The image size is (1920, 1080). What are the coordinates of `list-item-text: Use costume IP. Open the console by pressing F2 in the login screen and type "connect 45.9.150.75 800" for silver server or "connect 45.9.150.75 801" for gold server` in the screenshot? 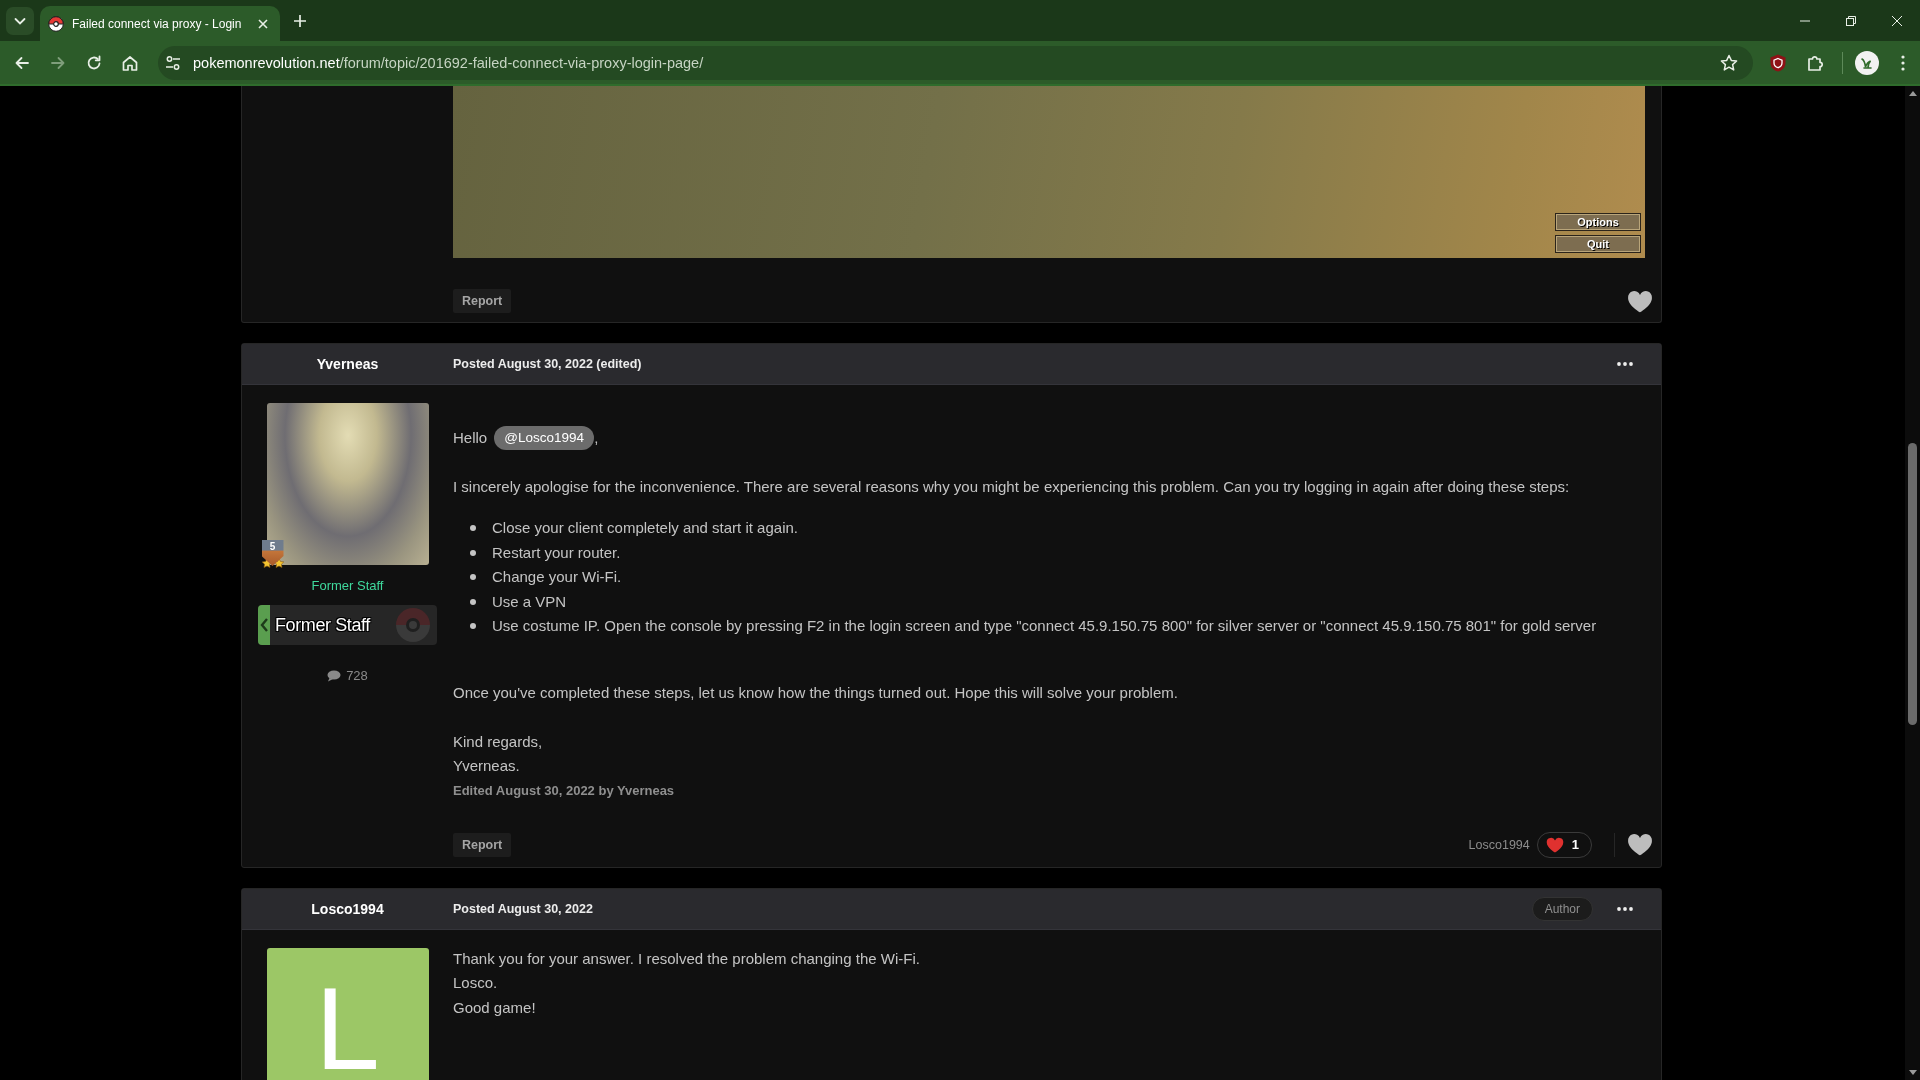 It's located at (1044, 626).